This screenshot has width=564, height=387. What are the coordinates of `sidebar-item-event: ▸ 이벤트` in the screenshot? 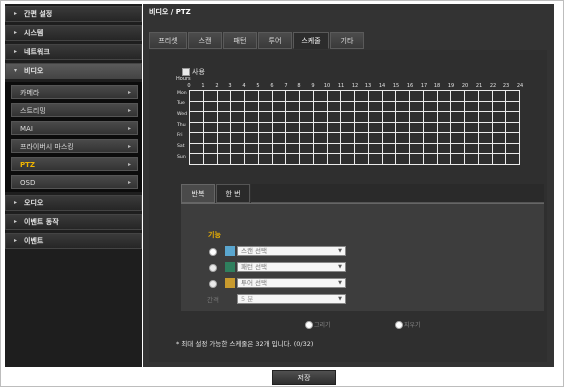 It's located at (73, 241).